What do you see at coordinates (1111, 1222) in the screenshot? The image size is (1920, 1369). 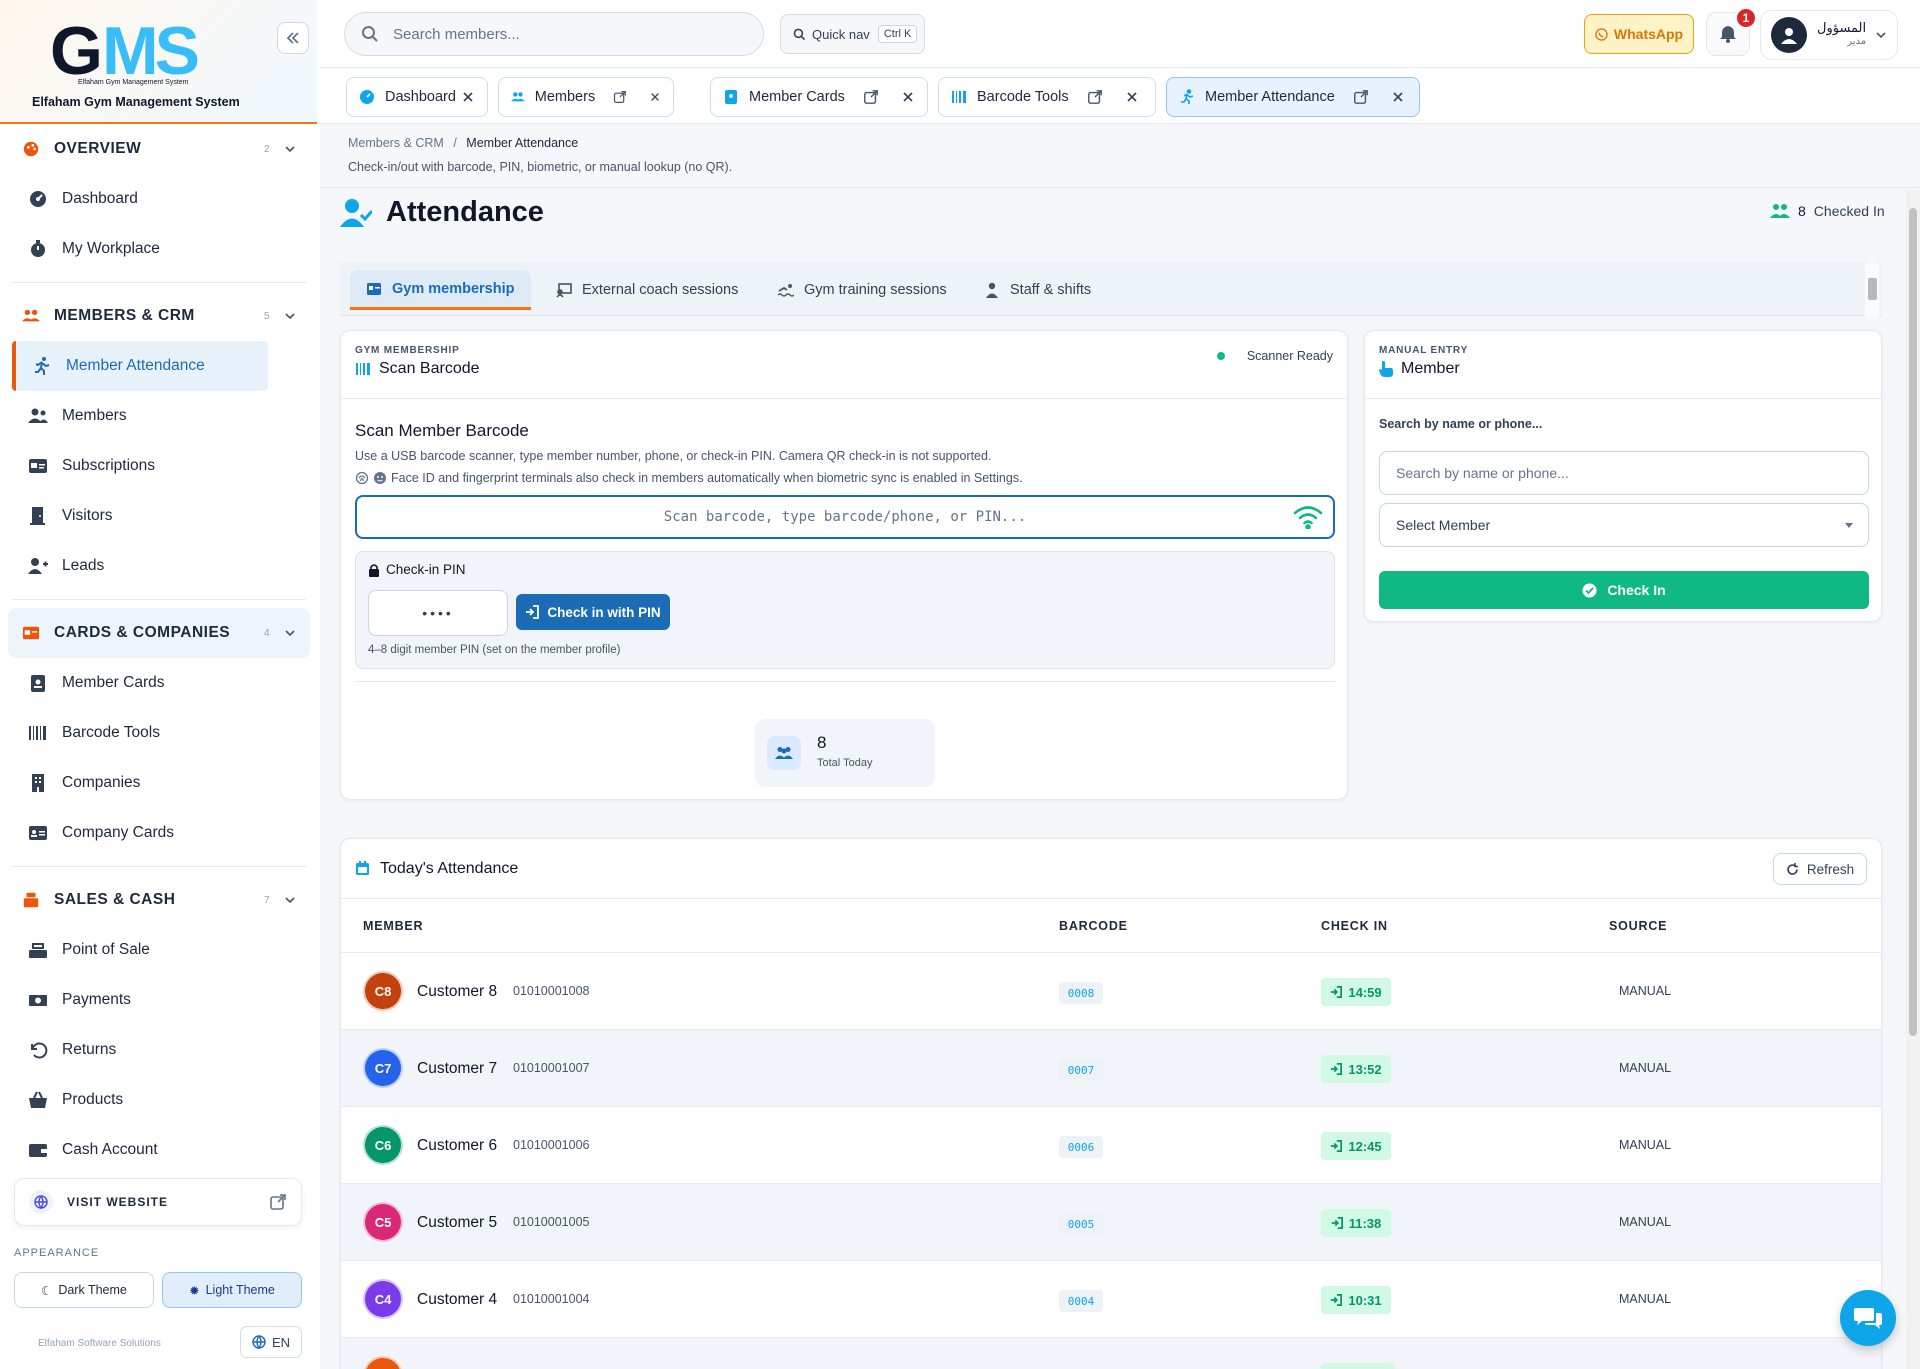 I see `table-row: C5 Customer 5 01010001005 0005 11:38 MANUAL` at bounding box center [1111, 1222].